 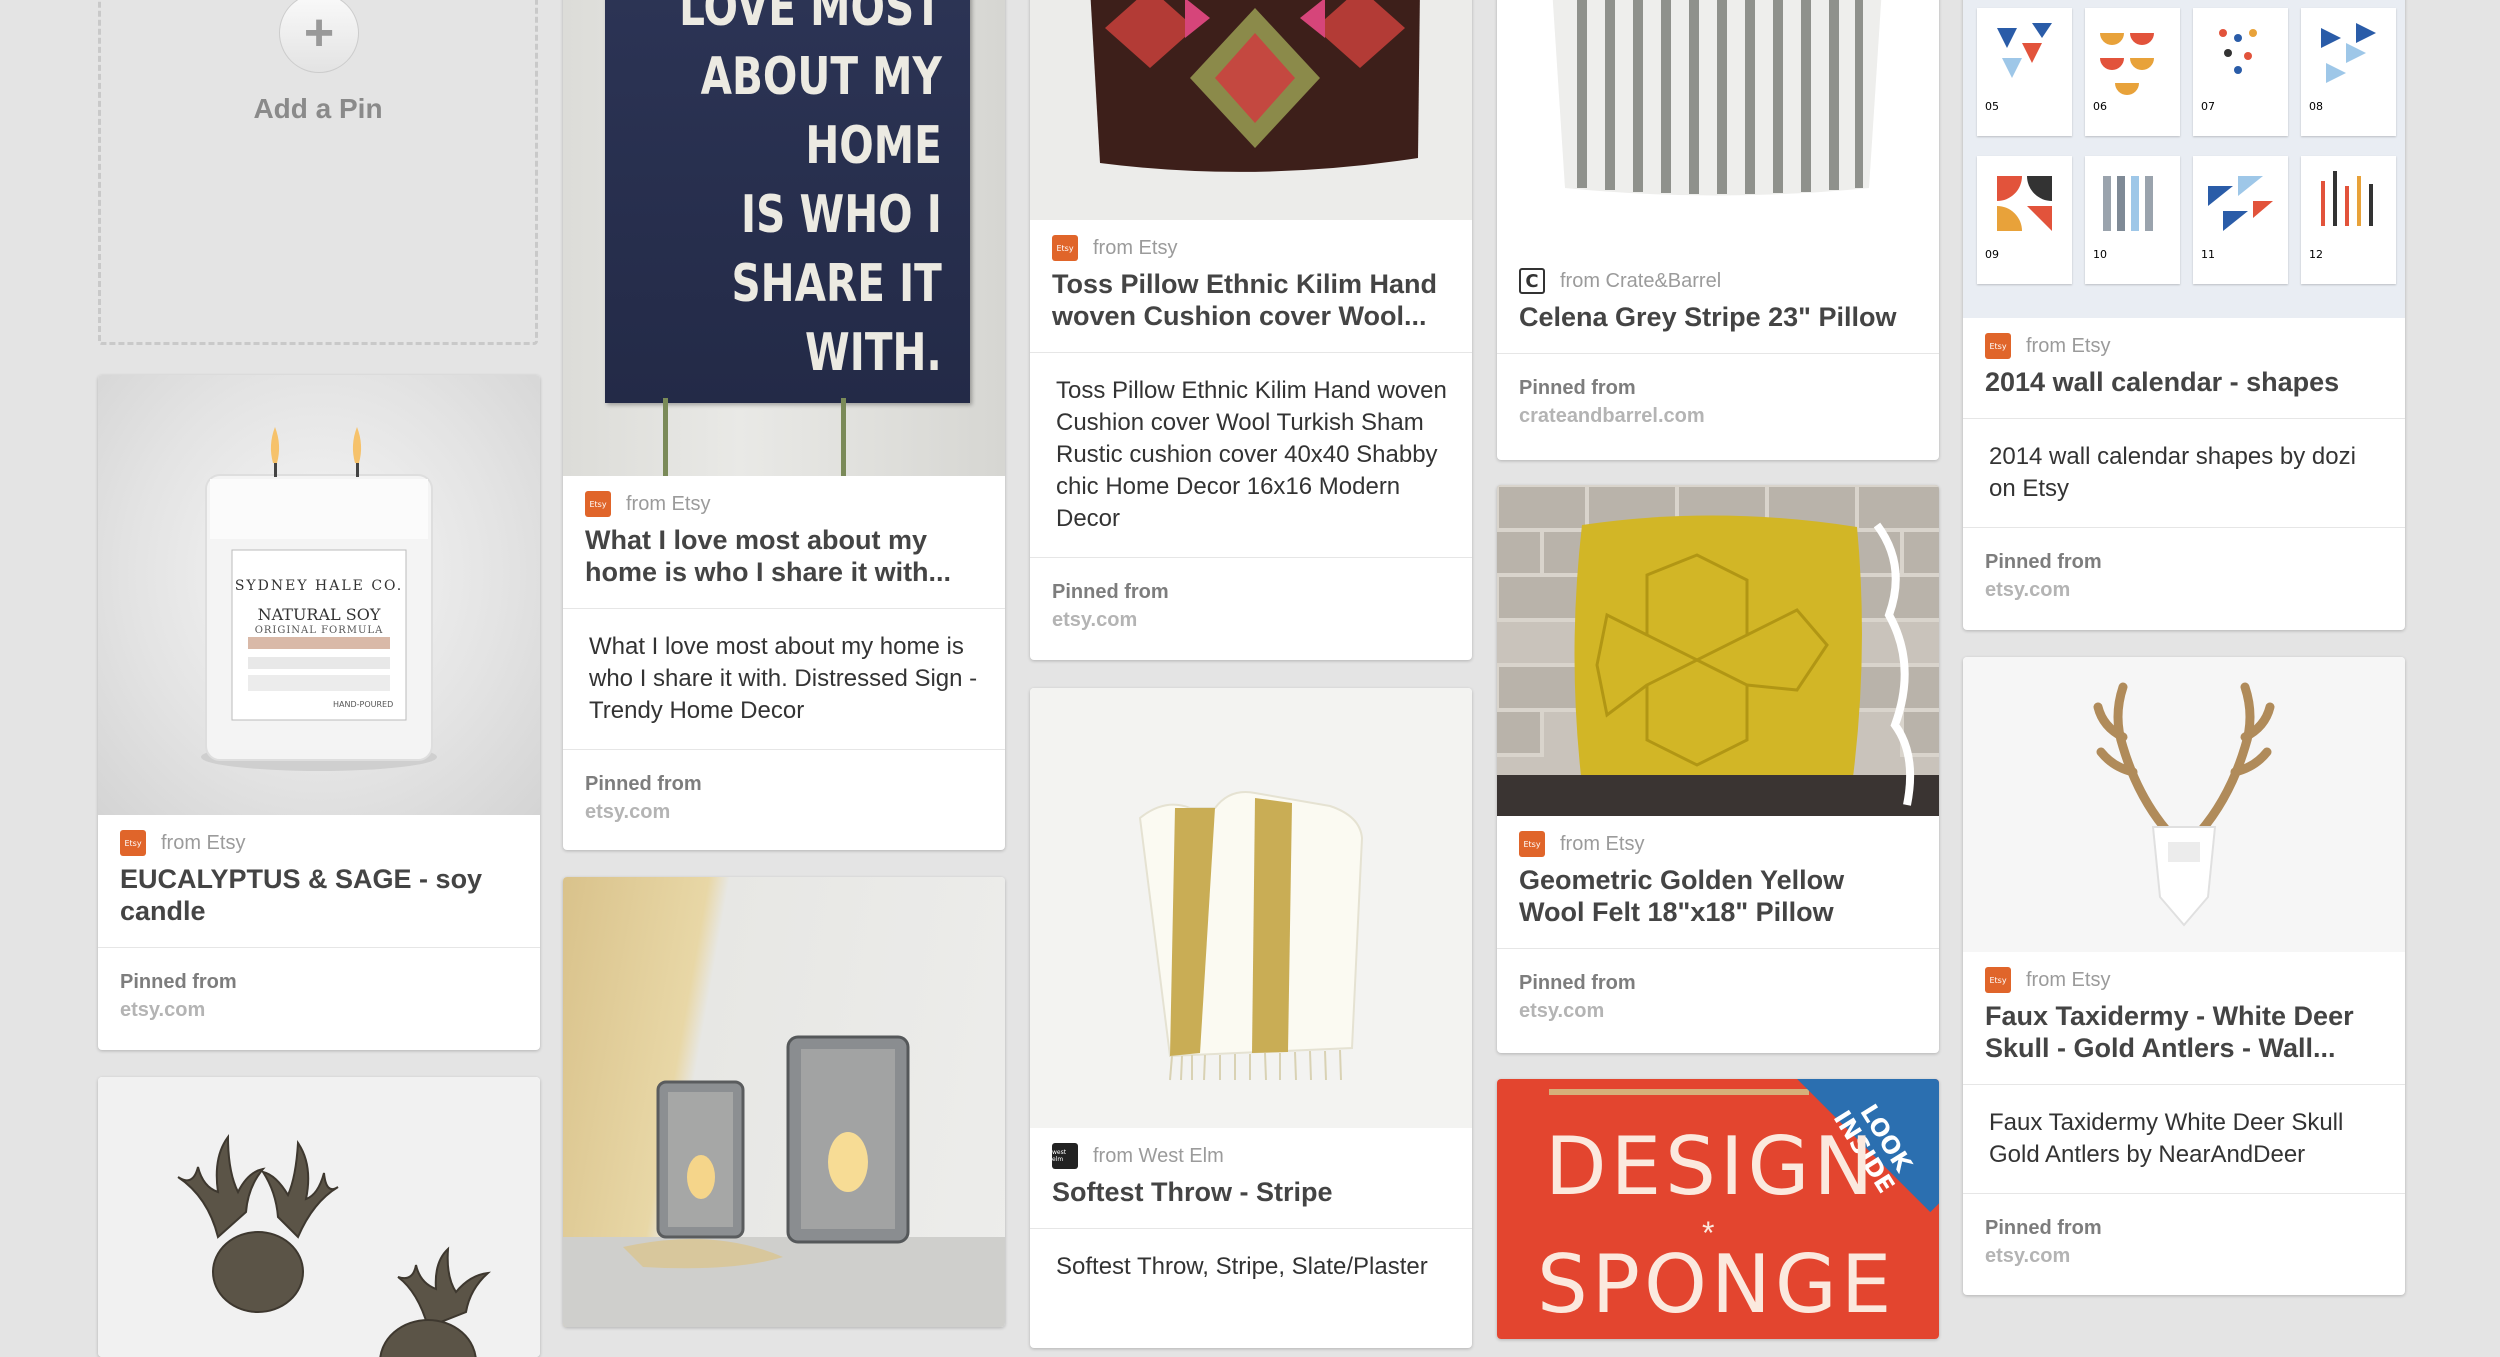 What do you see at coordinates (1065, 1156) in the screenshot?
I see `west-elm-logo-icon: west elm` at bounding box center [1065, 1156].